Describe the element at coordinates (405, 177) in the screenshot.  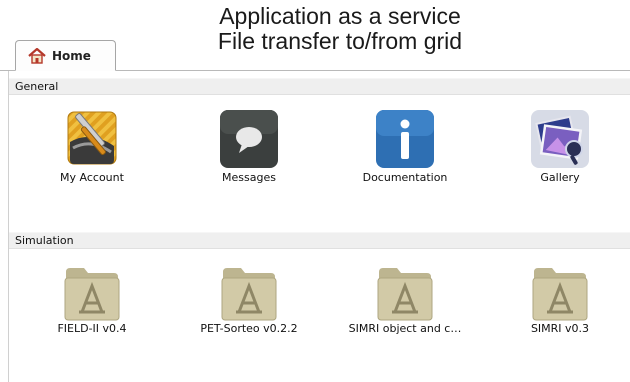
I see `app-documentation-label: Documentation` at that location.